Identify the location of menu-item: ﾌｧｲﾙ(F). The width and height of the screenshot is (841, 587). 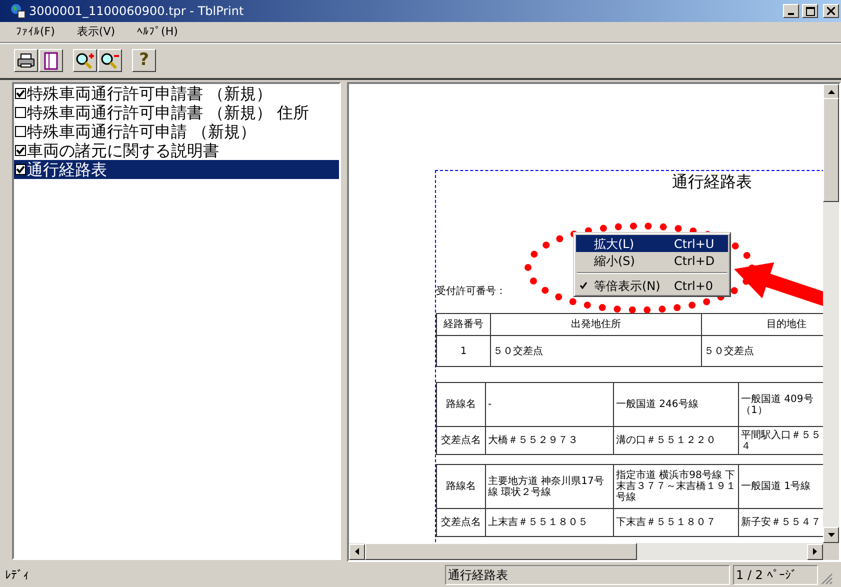
(35, 32).